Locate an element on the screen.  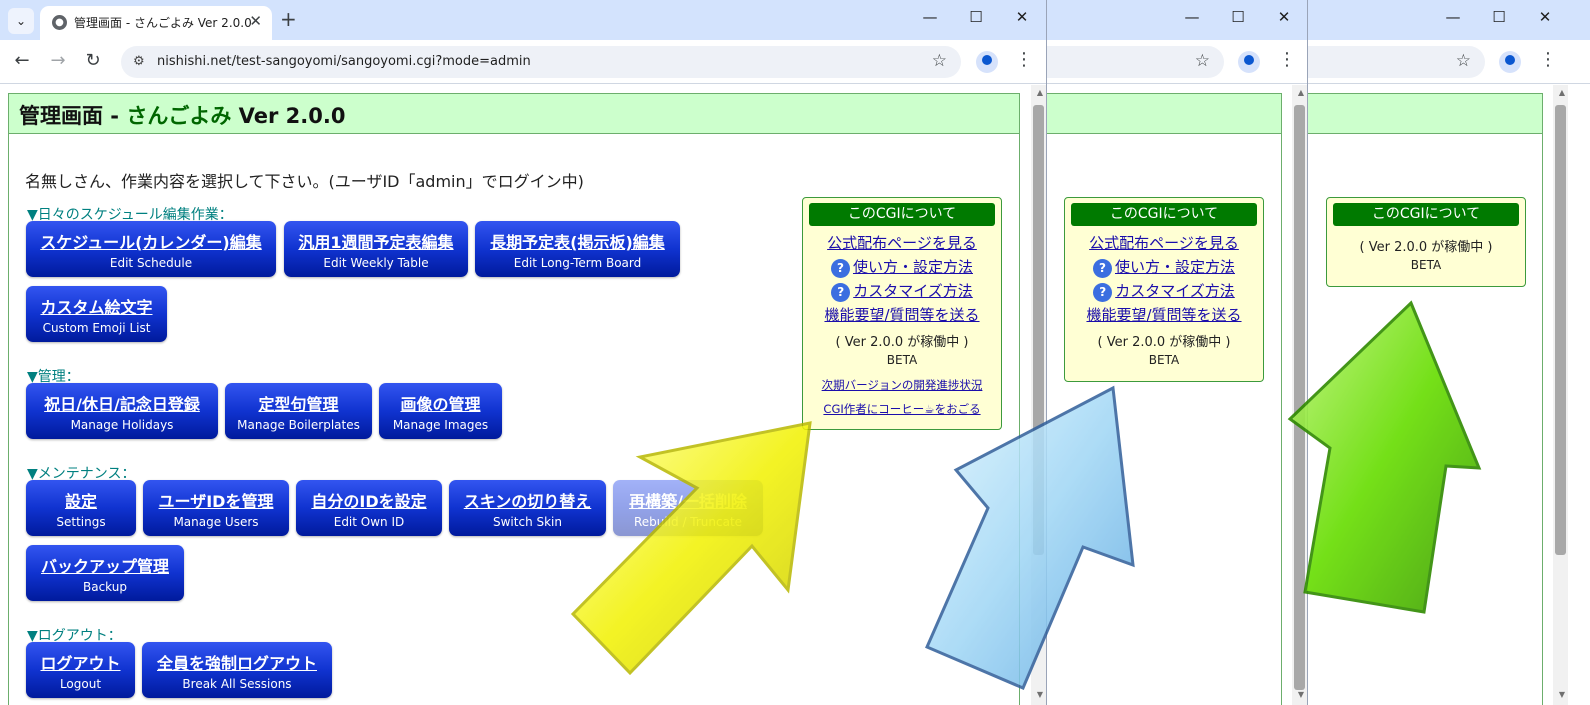
button-label-en: Manage Users is located at coordinates (216, 522).